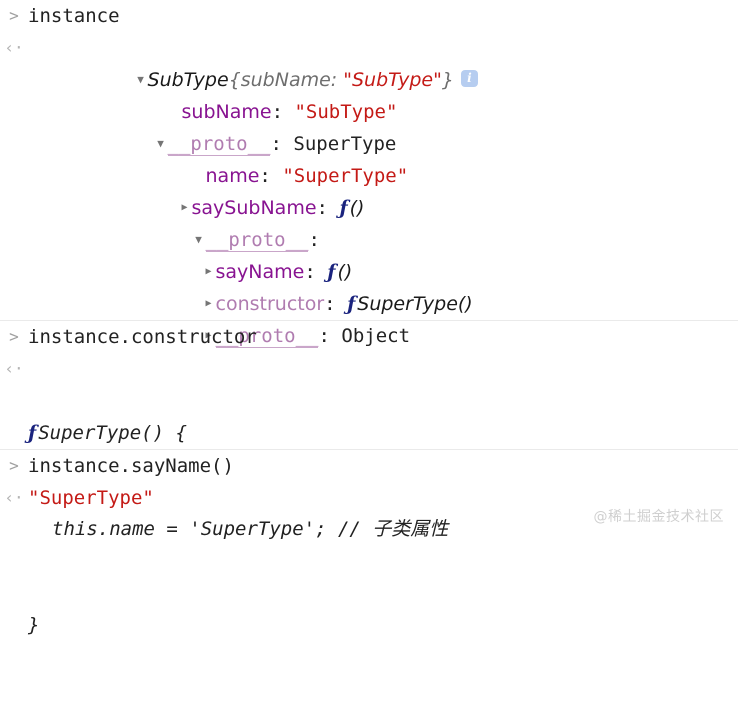 The height and width of the screenshot is (705, 738). I want to click on console-input-expression: instance, so click(74, 16).